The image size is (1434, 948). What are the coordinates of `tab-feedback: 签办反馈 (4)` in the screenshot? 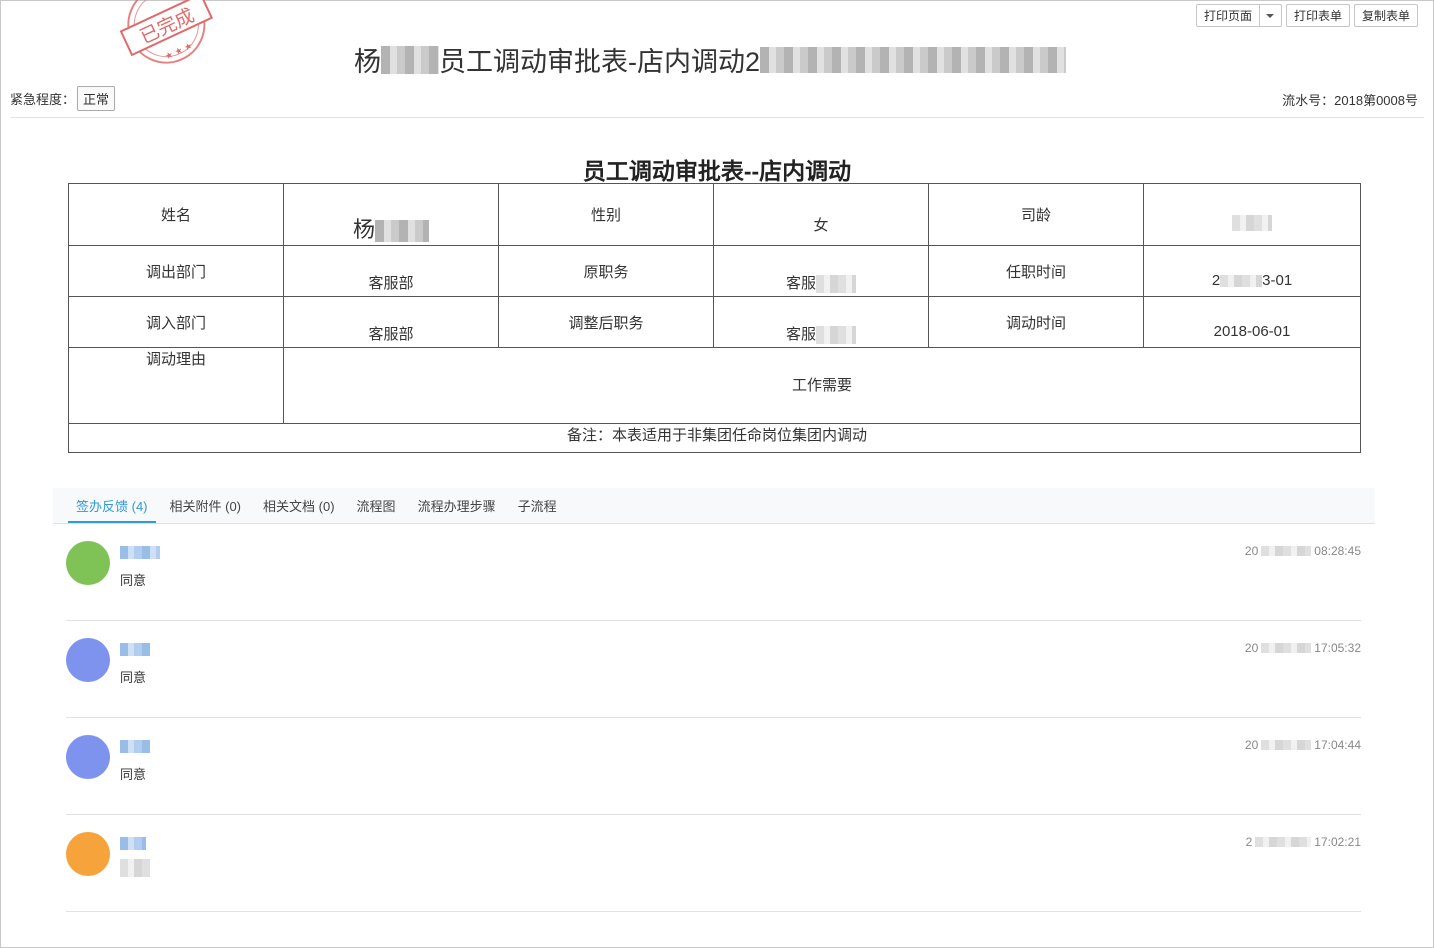 It's located at (112, 509).